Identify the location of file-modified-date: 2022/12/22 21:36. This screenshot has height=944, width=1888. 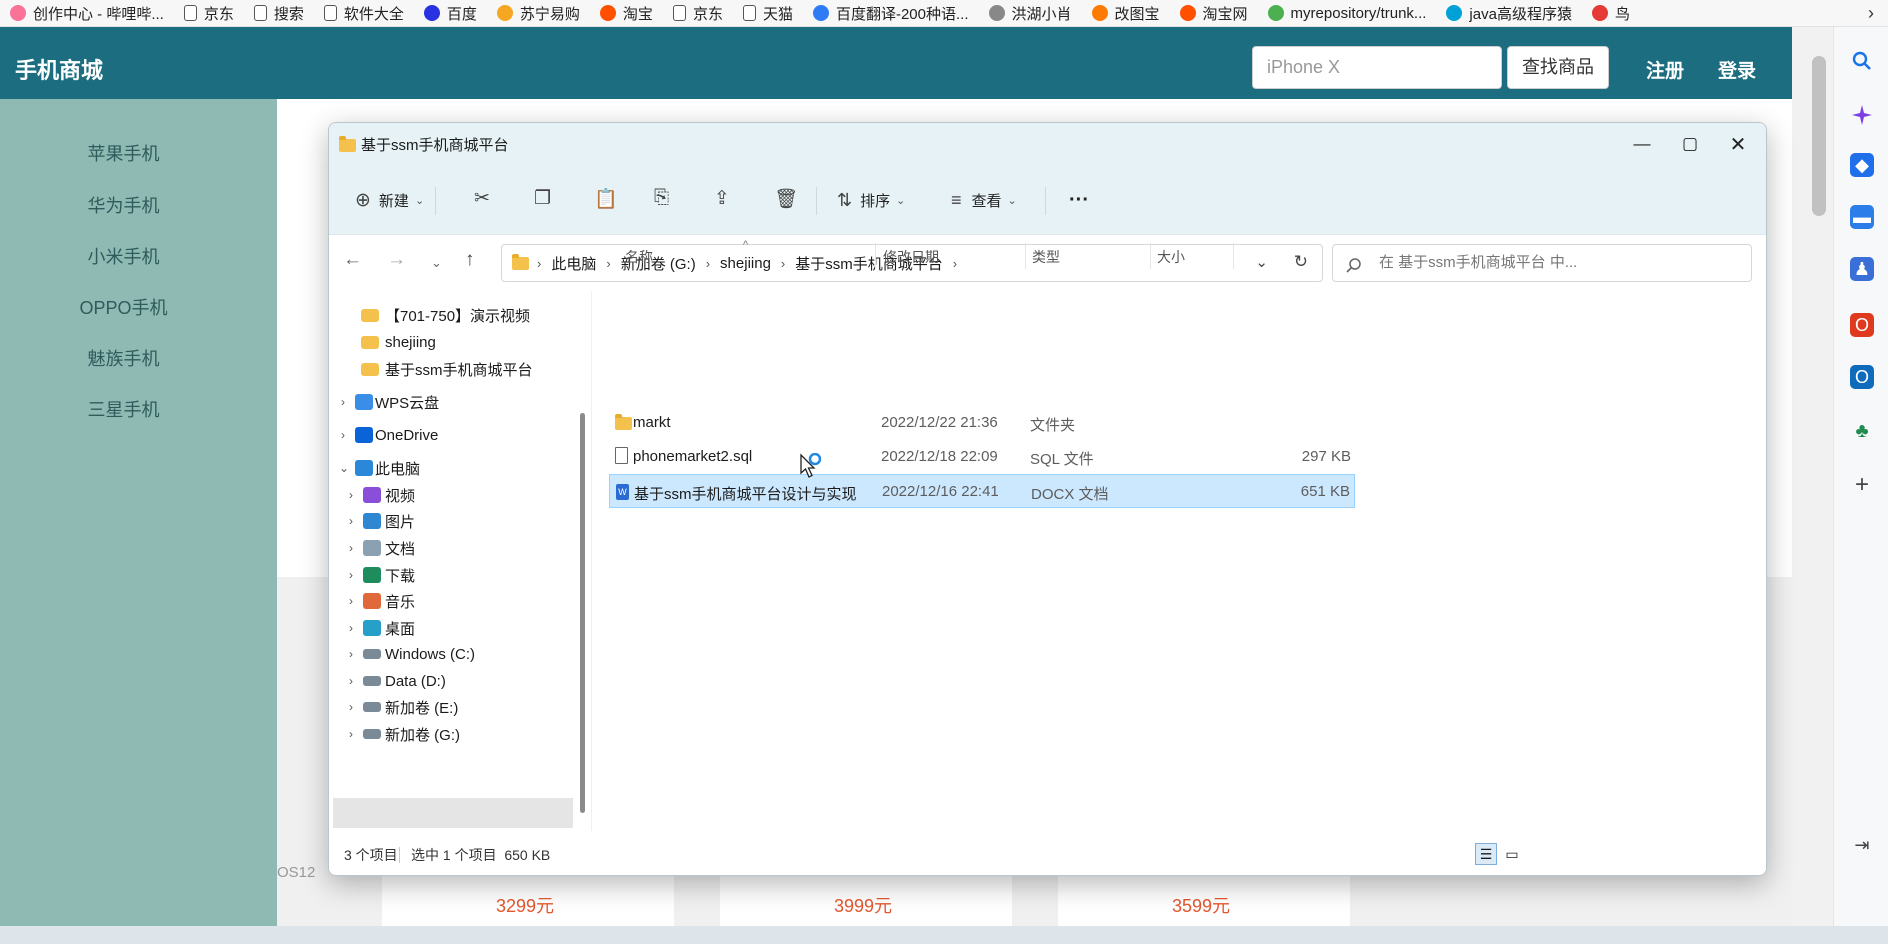
(939, 422).